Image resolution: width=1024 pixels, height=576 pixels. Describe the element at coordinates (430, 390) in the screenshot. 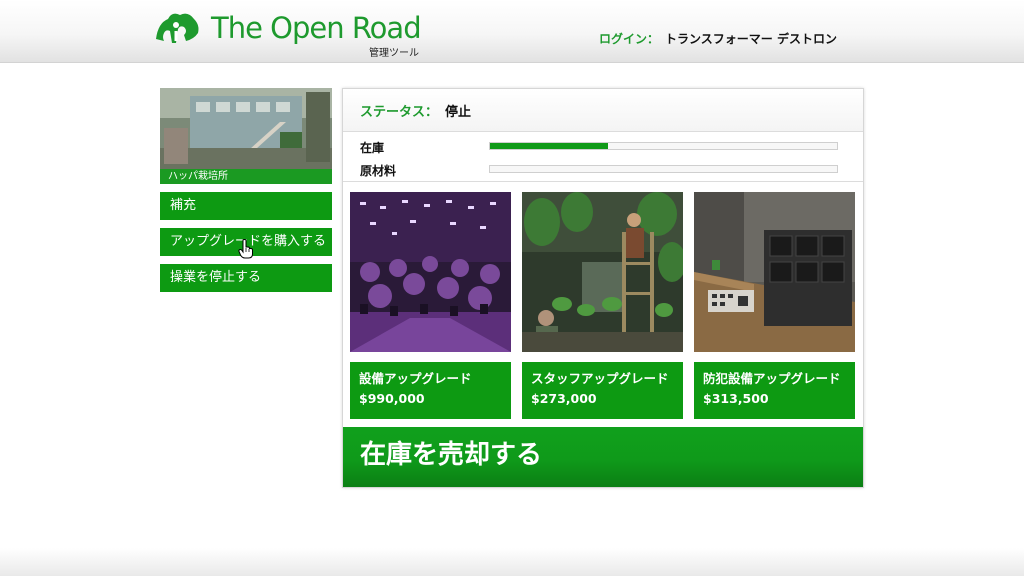

I see `equipment-upgrade-button: 設備アップグレード $990,000` at that location.